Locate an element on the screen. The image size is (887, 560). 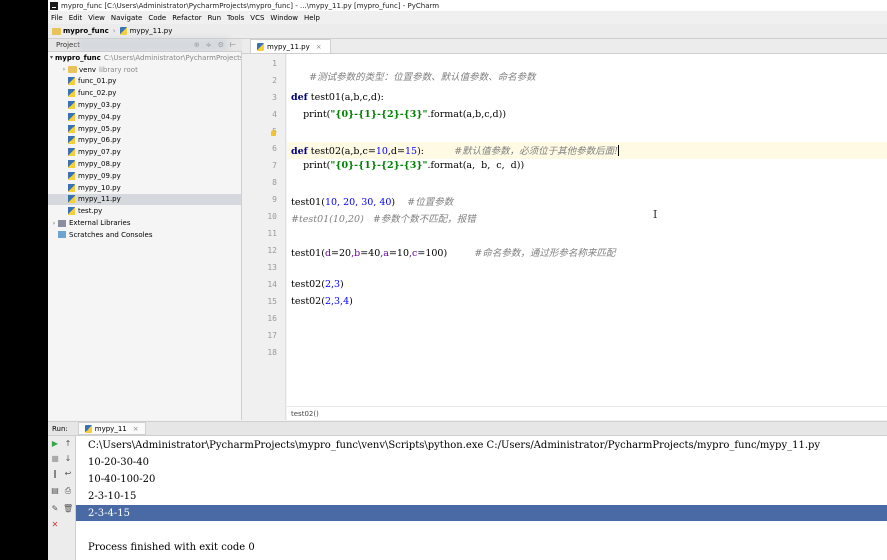
menu-navigate: Navigate is located at coordinates (126, 18).